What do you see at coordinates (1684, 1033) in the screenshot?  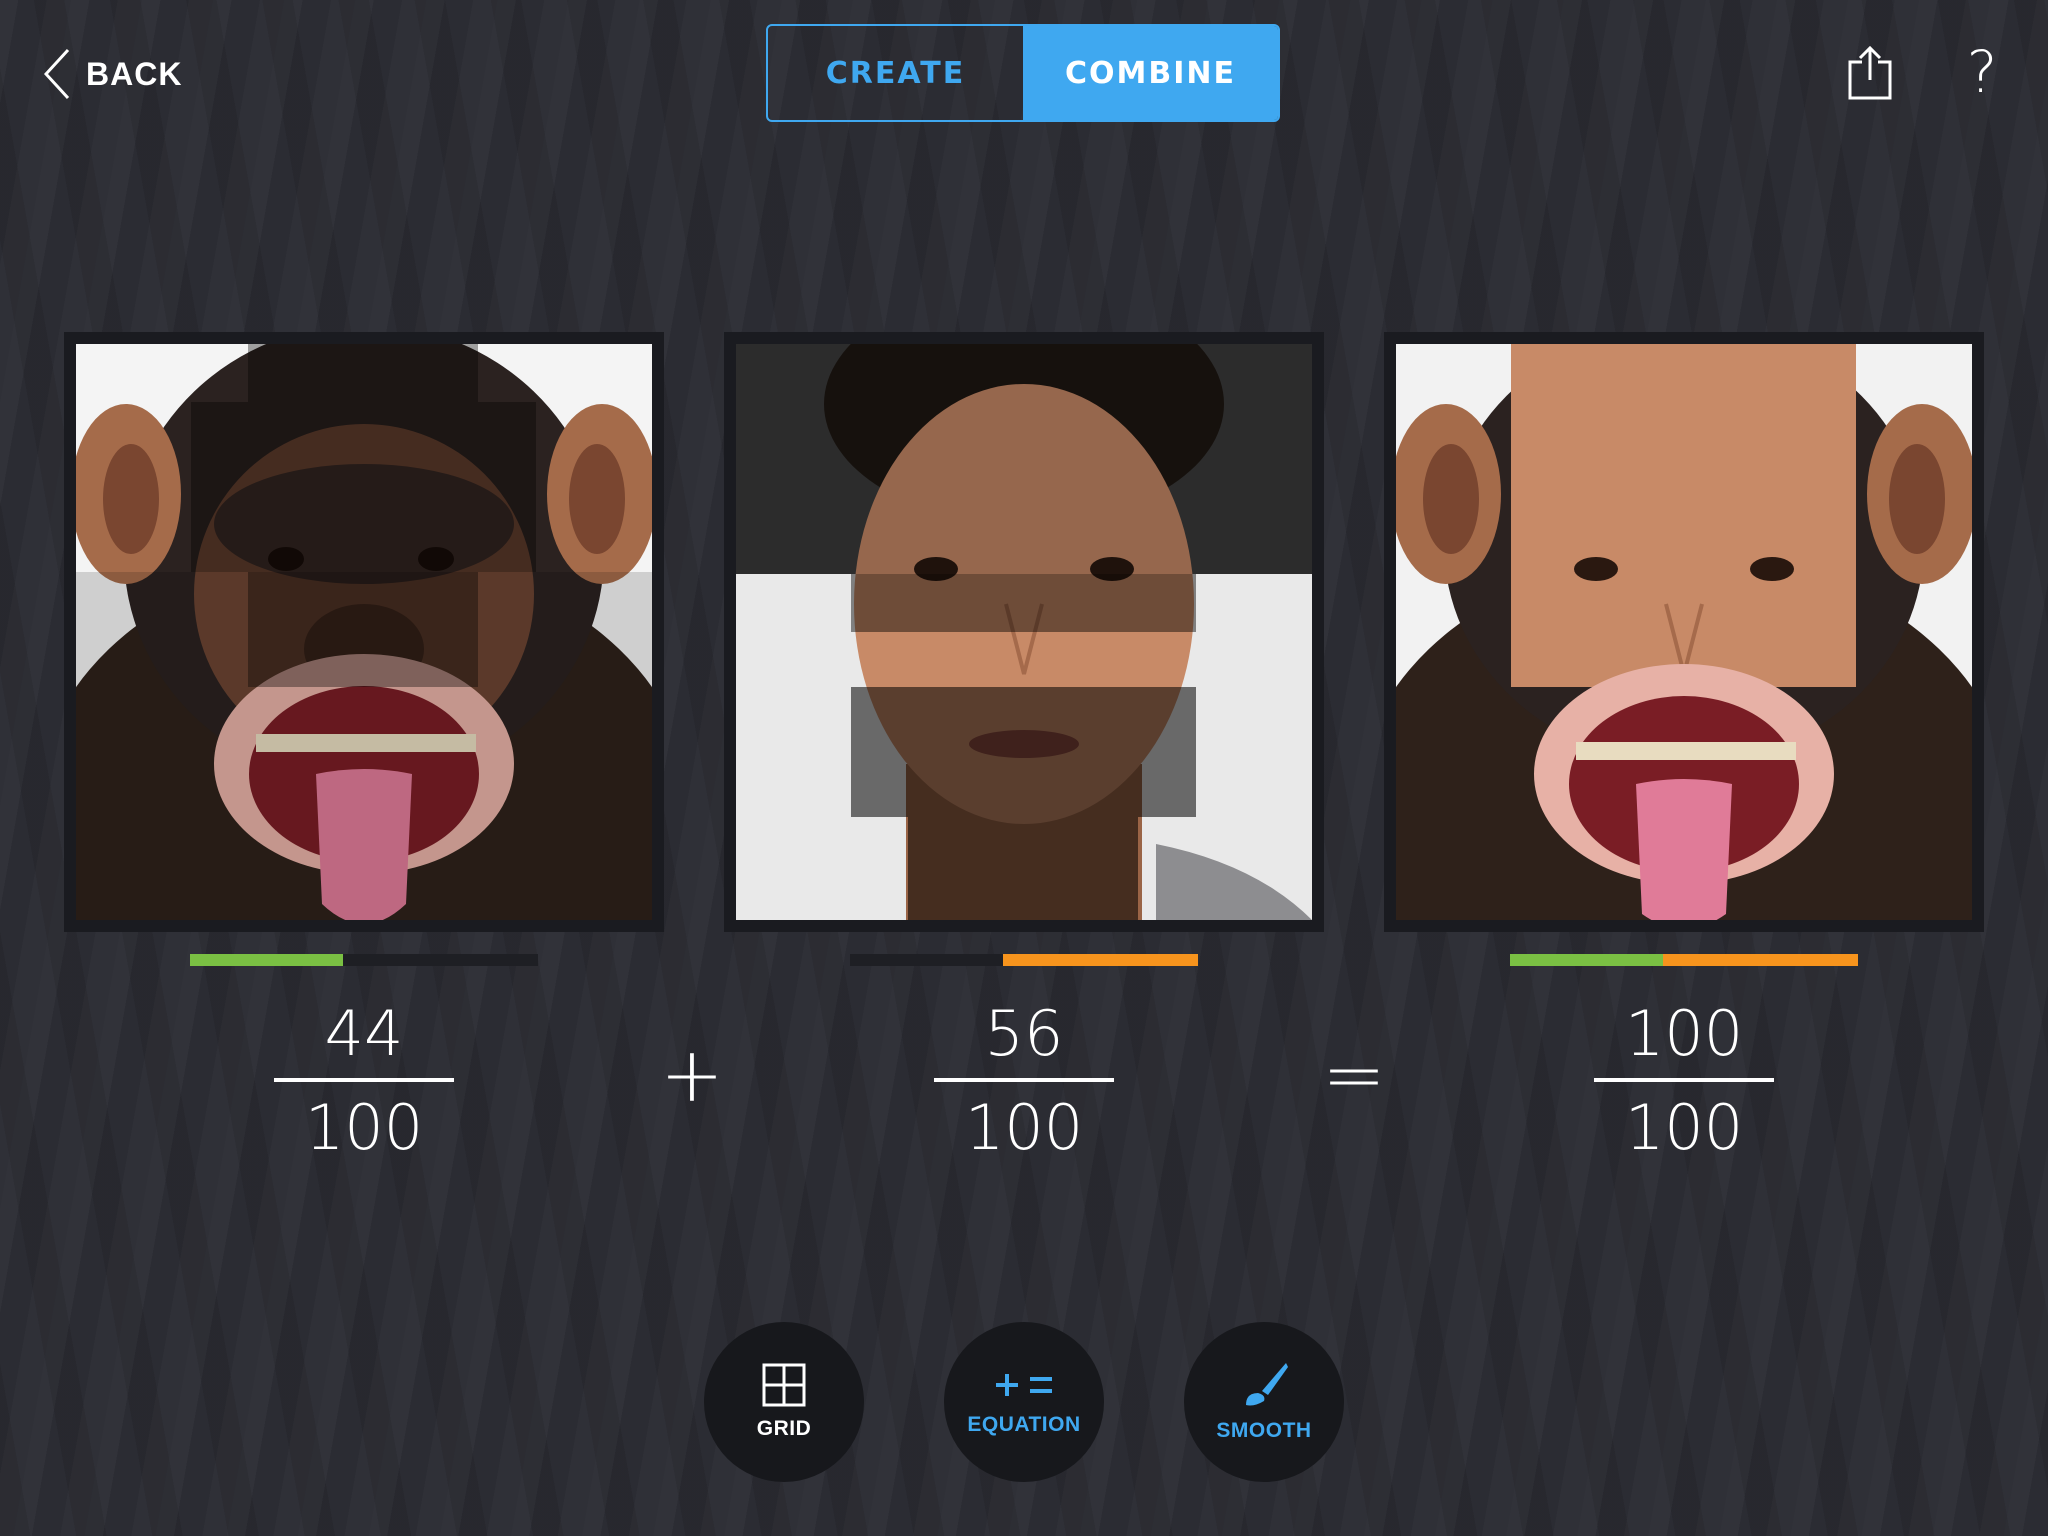 I see `numerator: 100` at bounding box center [1684, 1033].